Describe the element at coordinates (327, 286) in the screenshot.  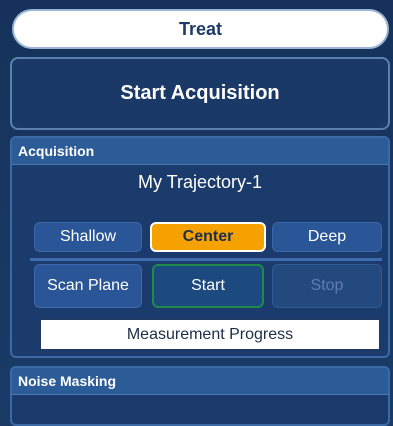
I see `stop-button: Stop` at that location.